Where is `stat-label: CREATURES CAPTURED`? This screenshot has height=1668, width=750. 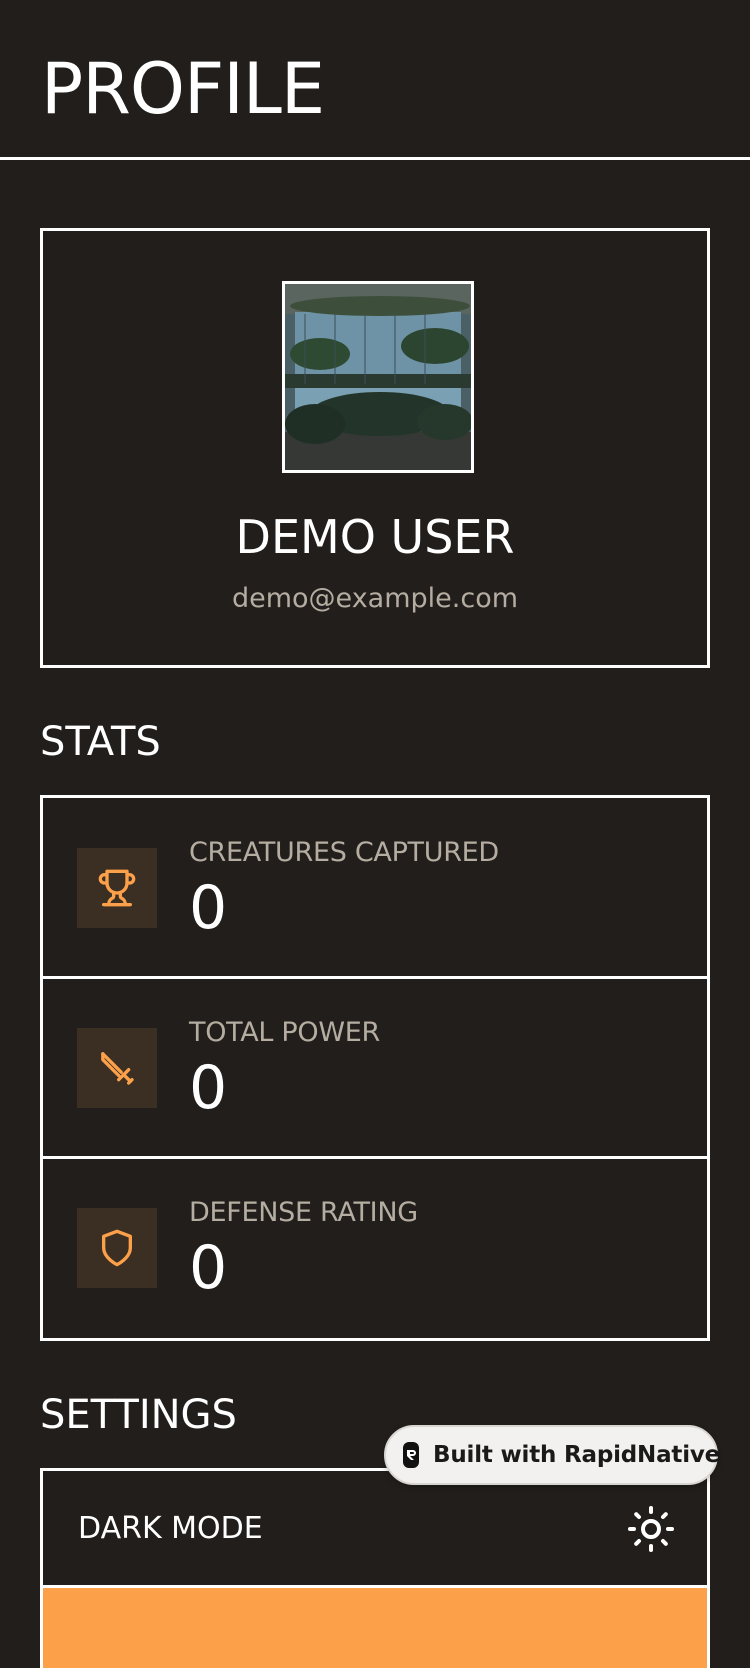
stat-label: CREATURES CAPTURED is located at coordinates (344, 852).